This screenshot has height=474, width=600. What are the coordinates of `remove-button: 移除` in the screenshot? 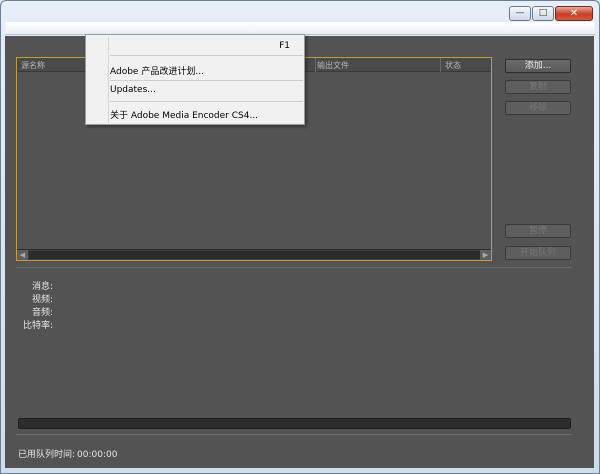 It's located at (538, 108).